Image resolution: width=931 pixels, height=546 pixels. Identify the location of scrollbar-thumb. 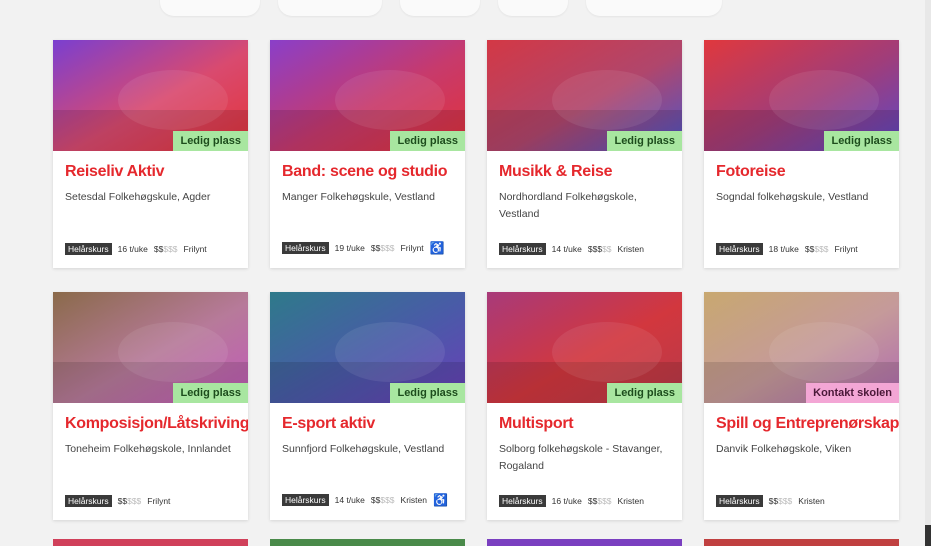
(928, 535).